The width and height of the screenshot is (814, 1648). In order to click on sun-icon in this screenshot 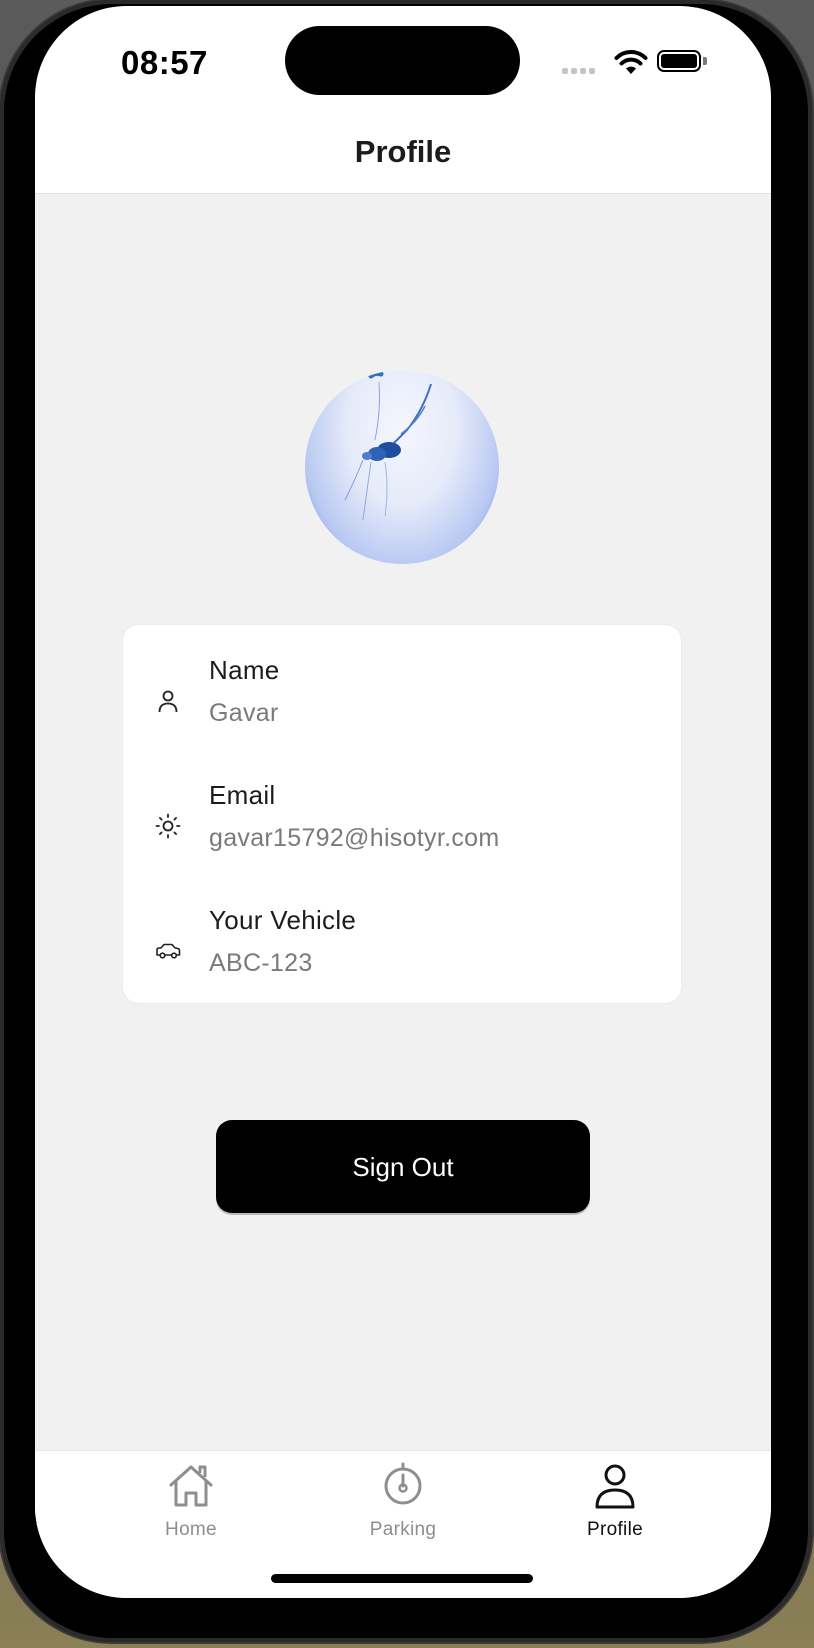, I will do `click(168, 826)`.